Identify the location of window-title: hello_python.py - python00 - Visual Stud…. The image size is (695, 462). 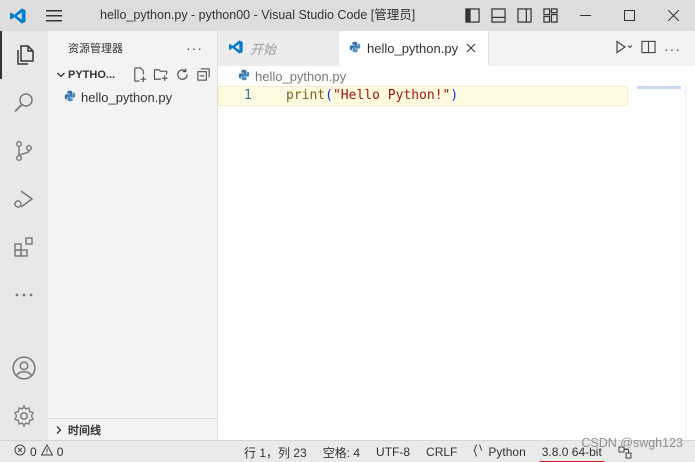
(258, 15).